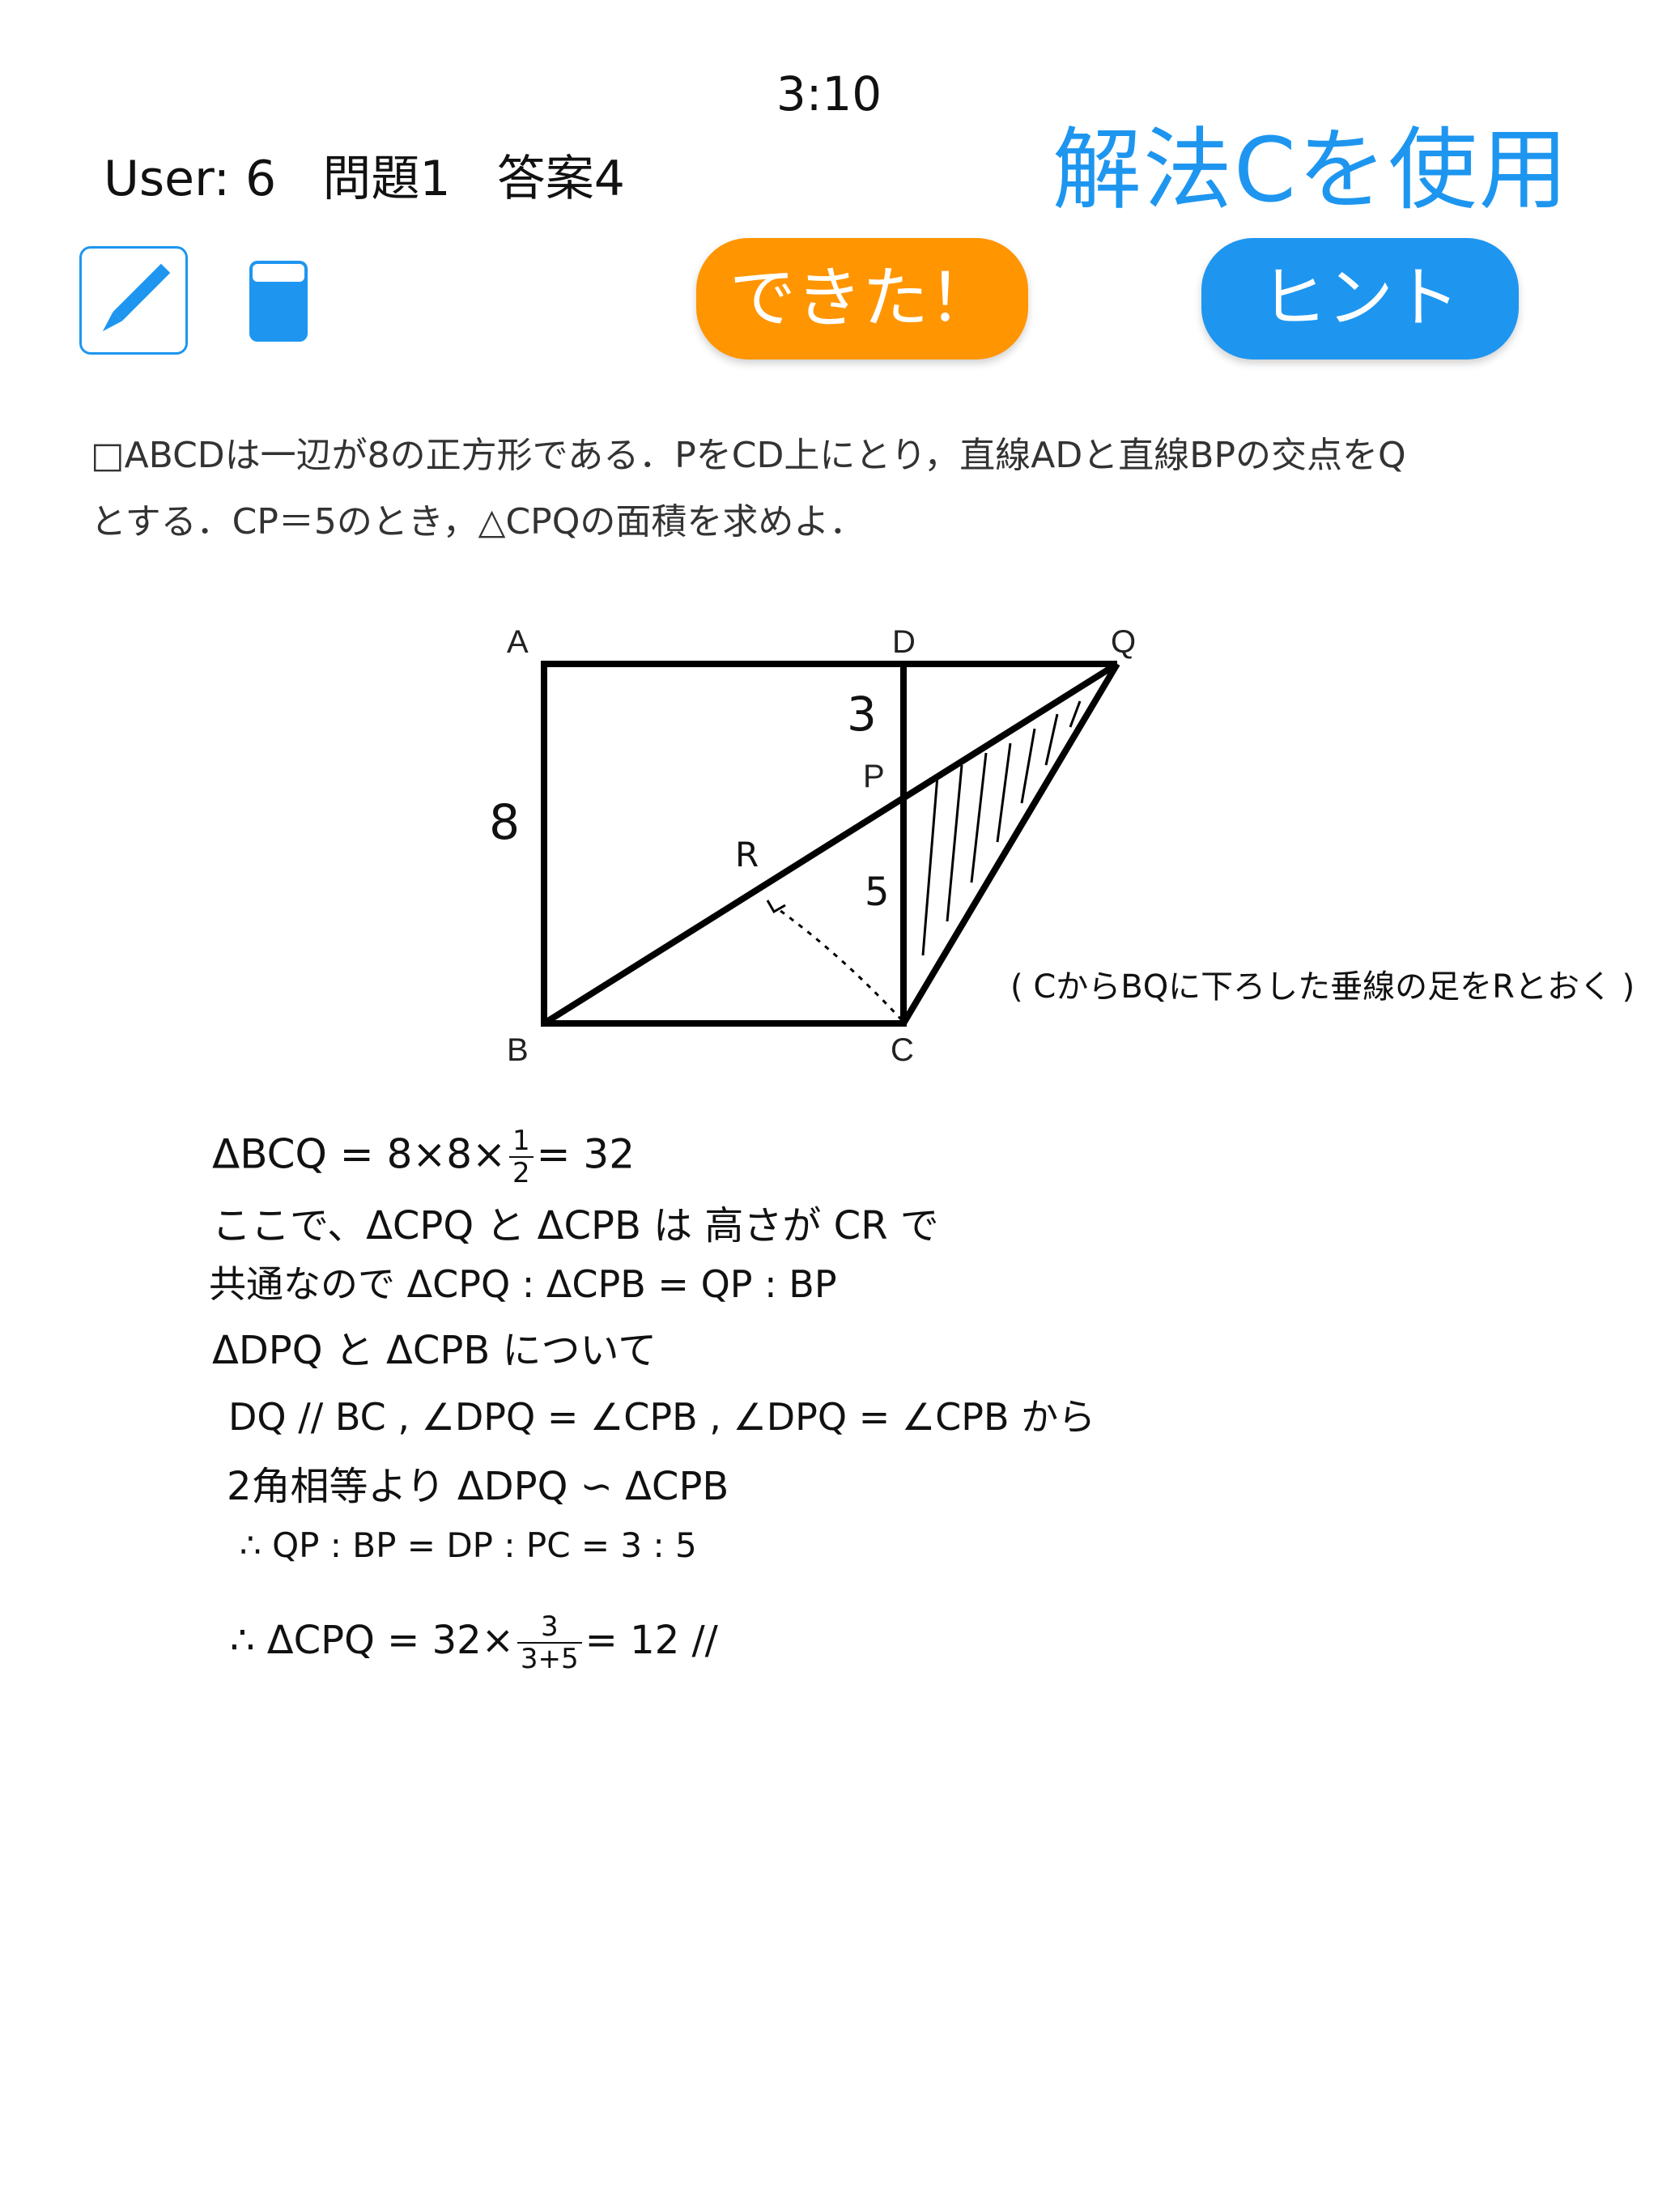  I want to click on eraser-icon, so click(278, 301).